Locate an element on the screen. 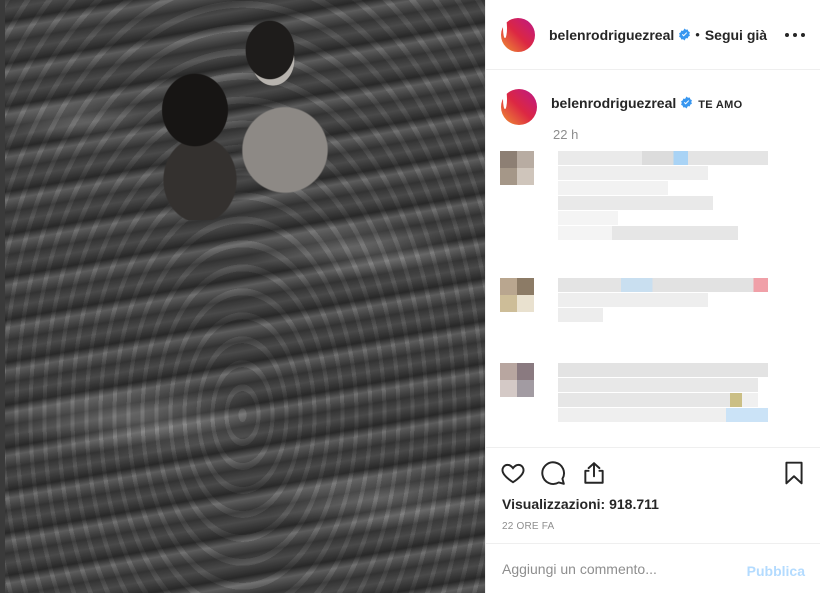 Image resolution: width=820 pixels, height=593 pixels. following-button: Segui già is located at coordinates (736, 35).